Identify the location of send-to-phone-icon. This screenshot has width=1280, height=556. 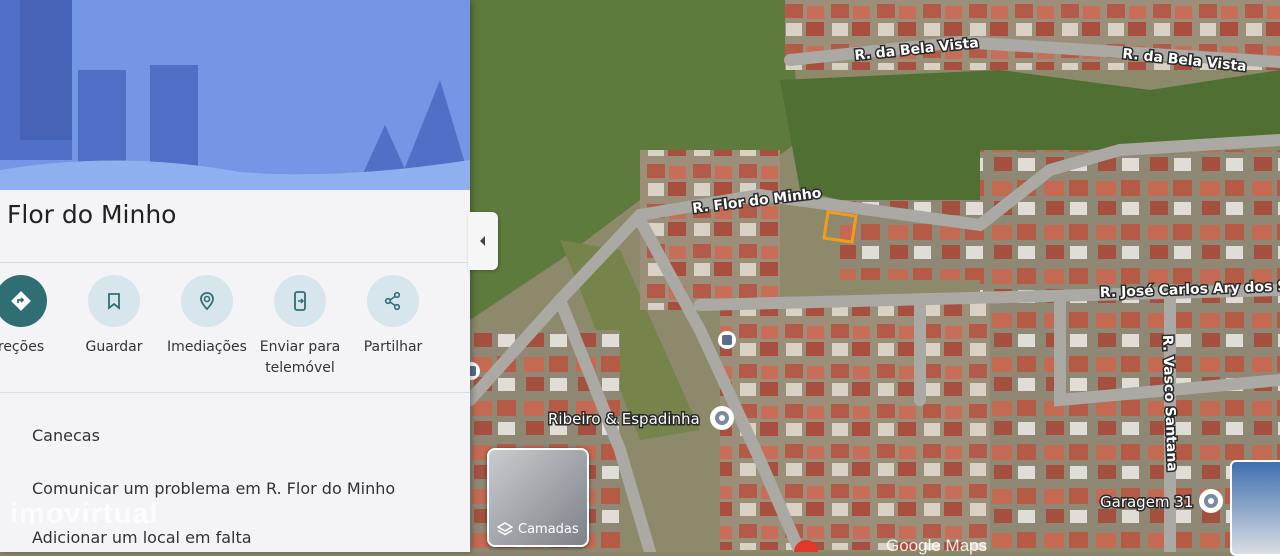
(300, 301).